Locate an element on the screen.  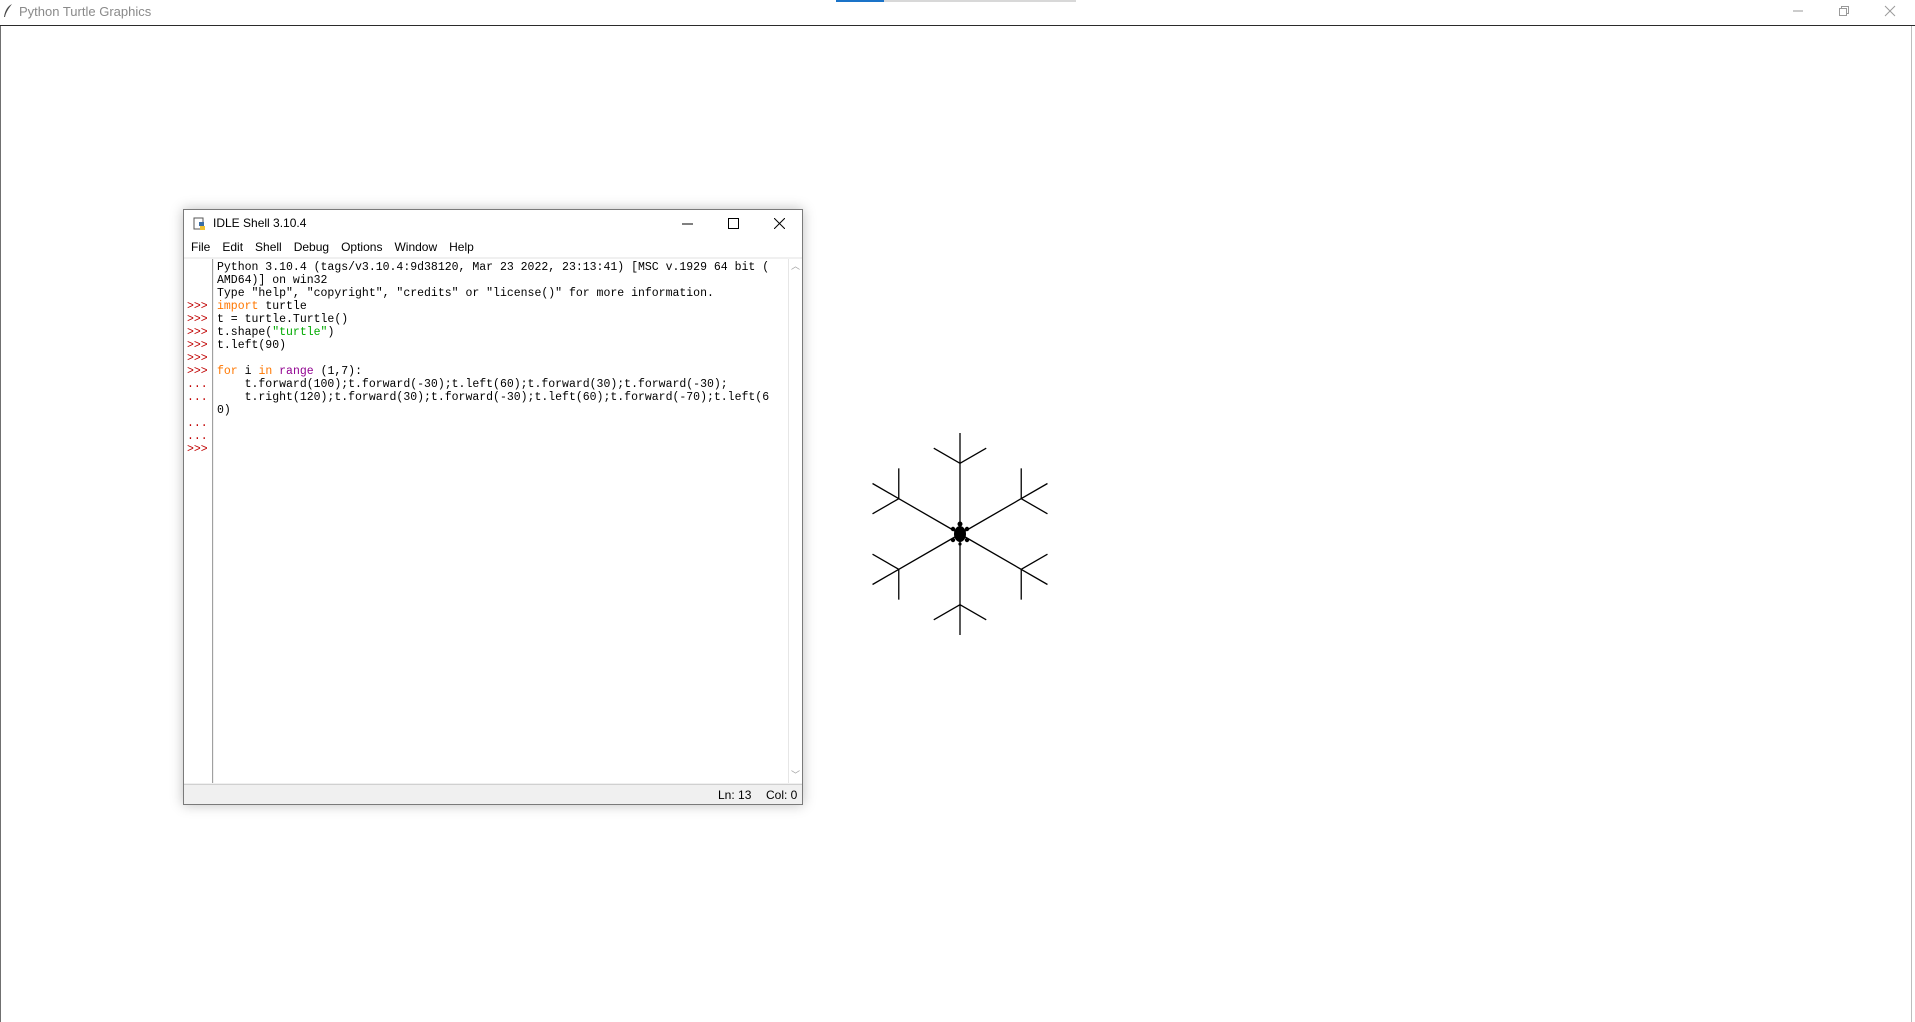
turtle-window-title: Python Turtle Graphics is located at coordinates (85, 11).